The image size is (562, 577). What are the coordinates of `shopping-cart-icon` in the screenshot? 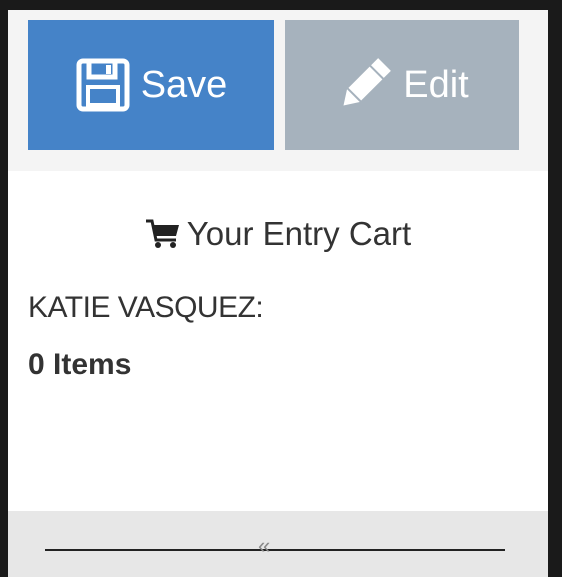 It's located at (163, 234).